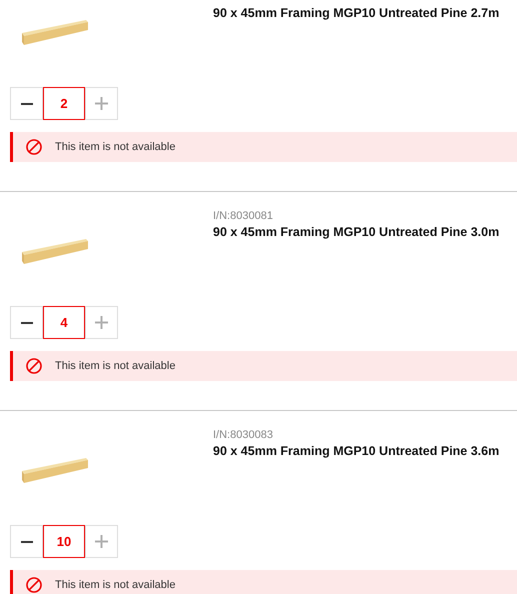 Image resolution: width=517 pixels, height=594 pixels. I want to click on quantity-field: 2, so click(64, 103).